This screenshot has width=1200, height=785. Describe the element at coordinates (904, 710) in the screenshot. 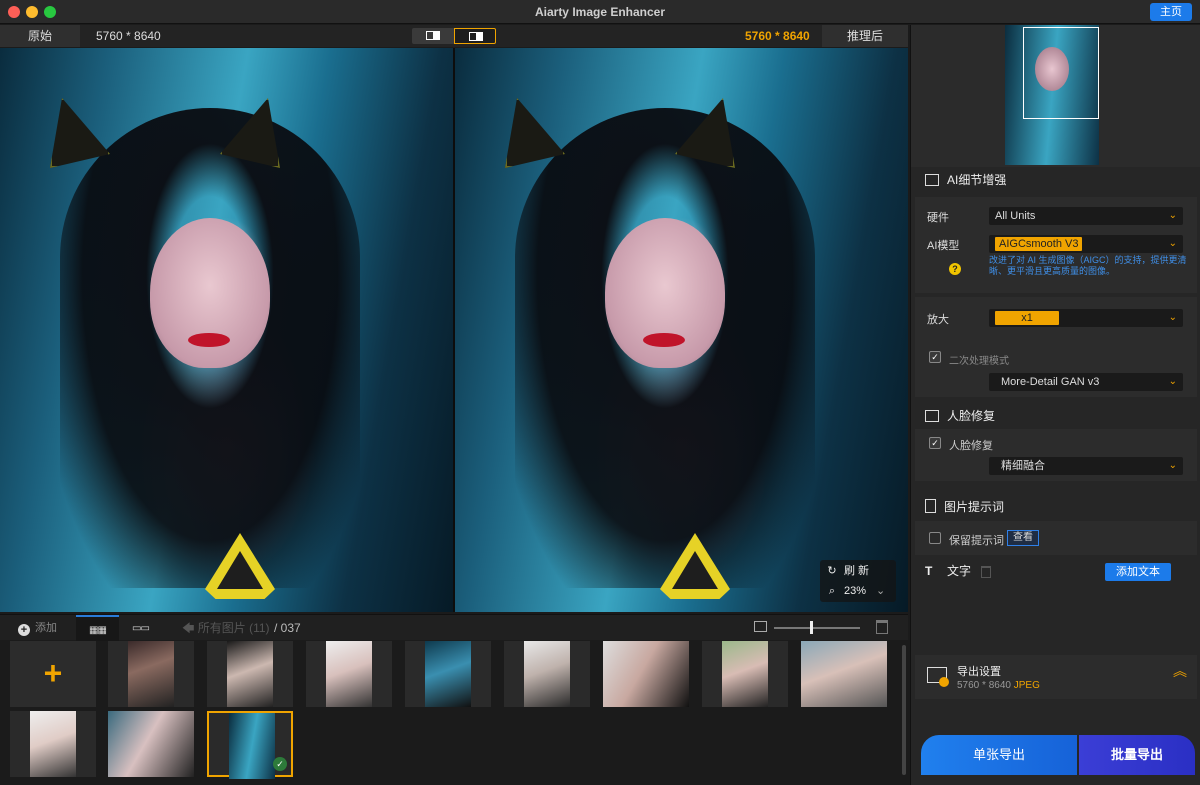

I see `thumbnail-scrollbar` at that location.